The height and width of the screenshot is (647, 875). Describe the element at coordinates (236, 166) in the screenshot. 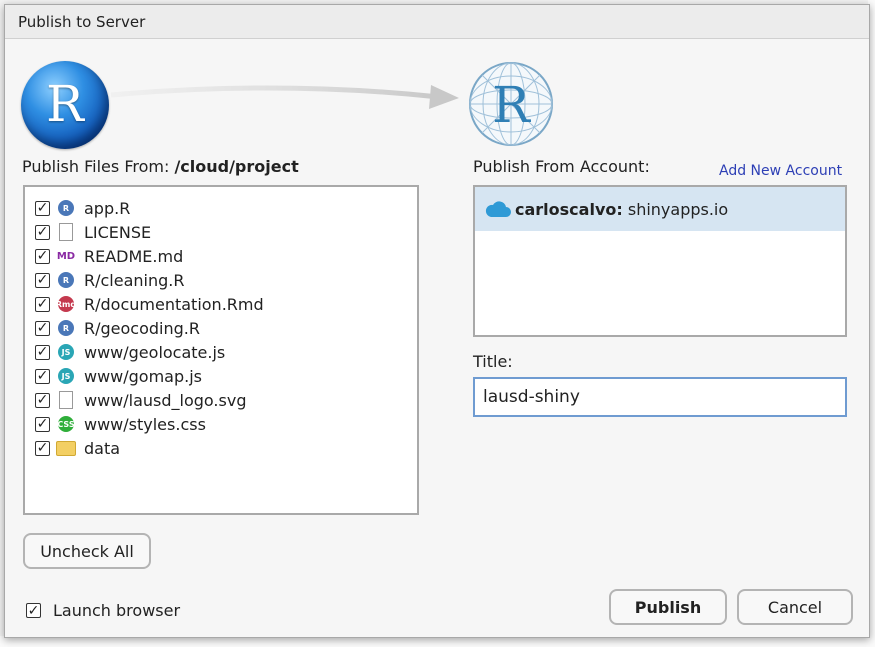

I see `project-path: /cloud/project` at that location.